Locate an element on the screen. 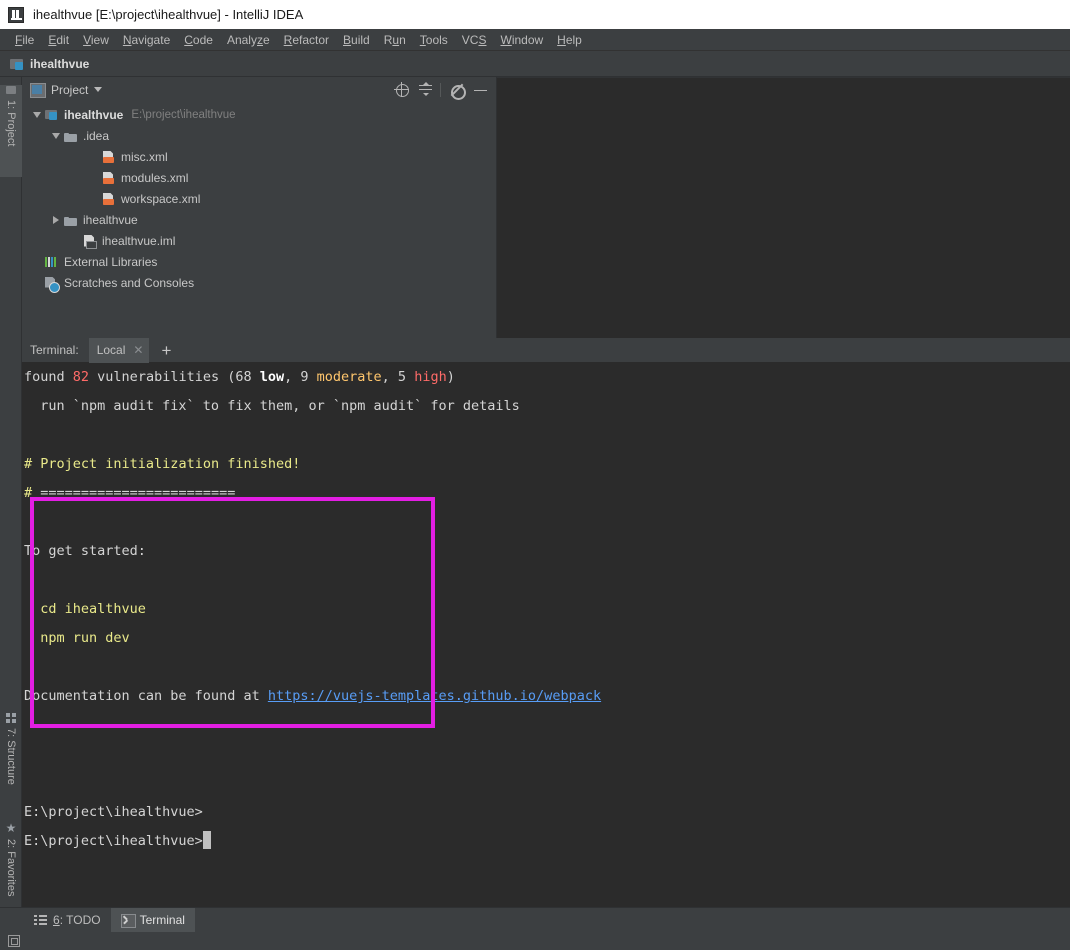 Image resolution: width=1070 pixels, height=950 pixels. tree-node: misc.xml is located at coordinates (259, 156).